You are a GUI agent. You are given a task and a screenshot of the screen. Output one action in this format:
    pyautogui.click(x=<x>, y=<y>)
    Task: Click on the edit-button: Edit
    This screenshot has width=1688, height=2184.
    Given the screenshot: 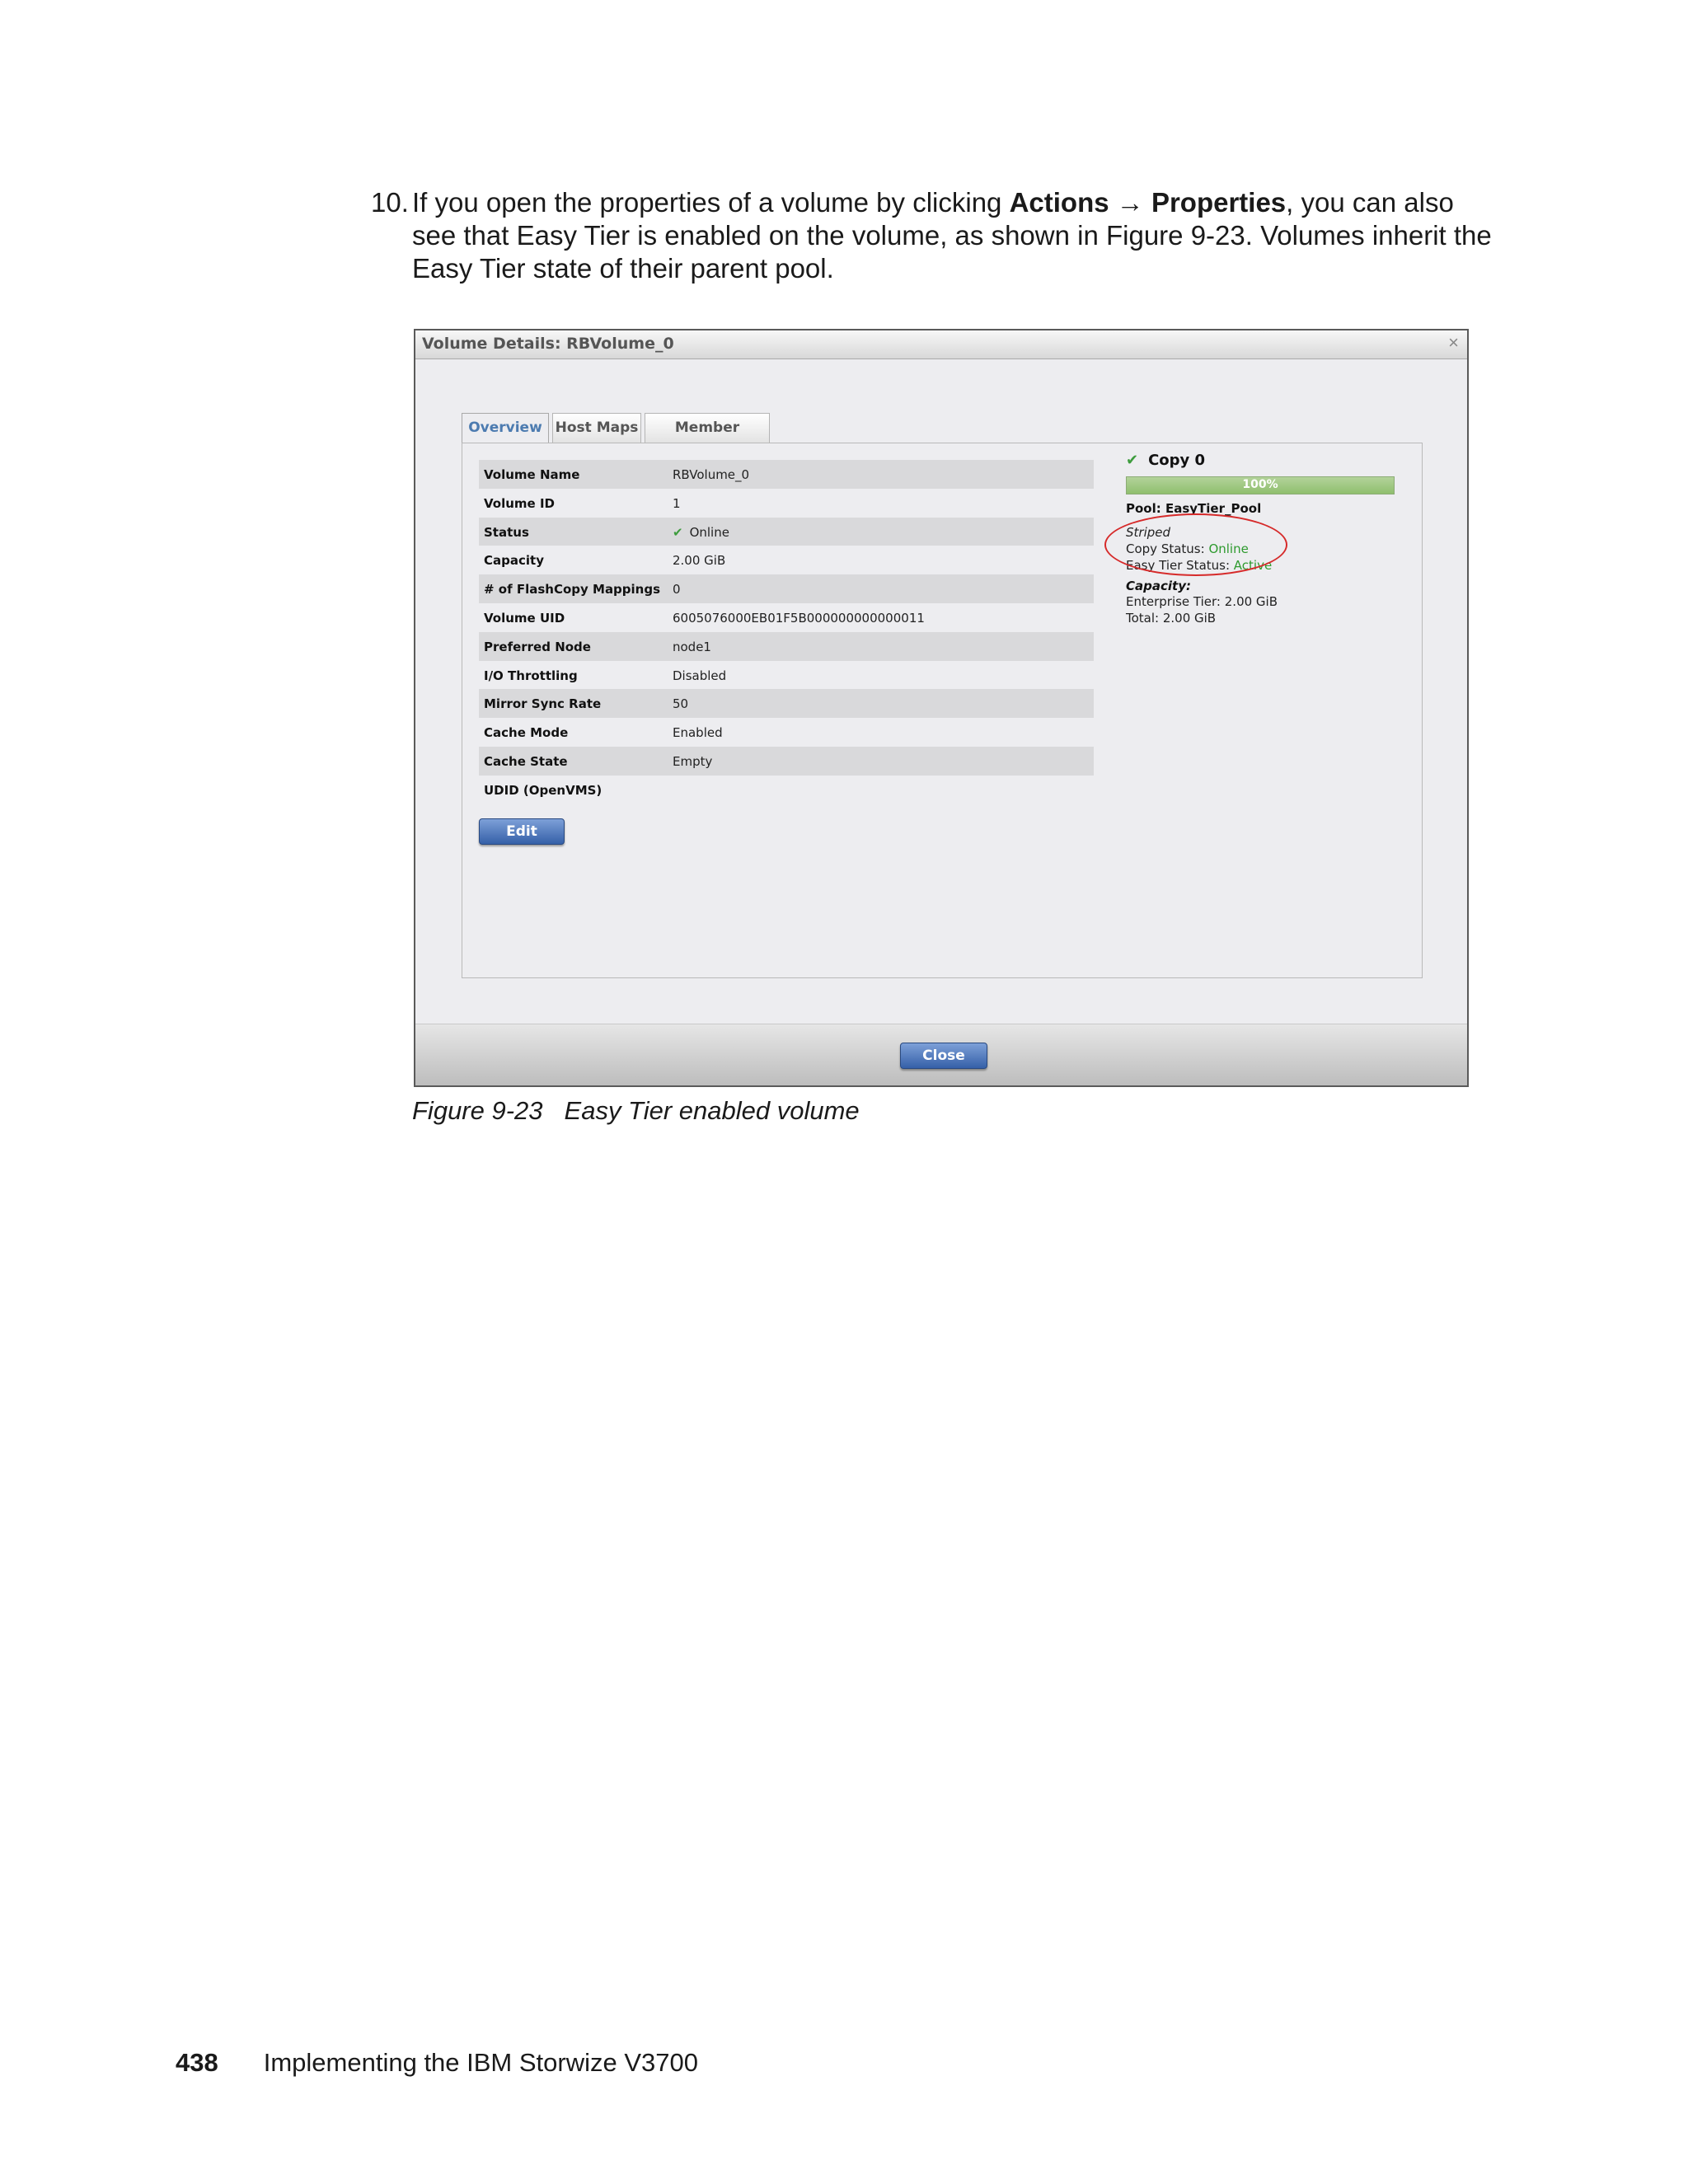 What is the action you would take?
    pyautogui.click(x=522, y=831)
    